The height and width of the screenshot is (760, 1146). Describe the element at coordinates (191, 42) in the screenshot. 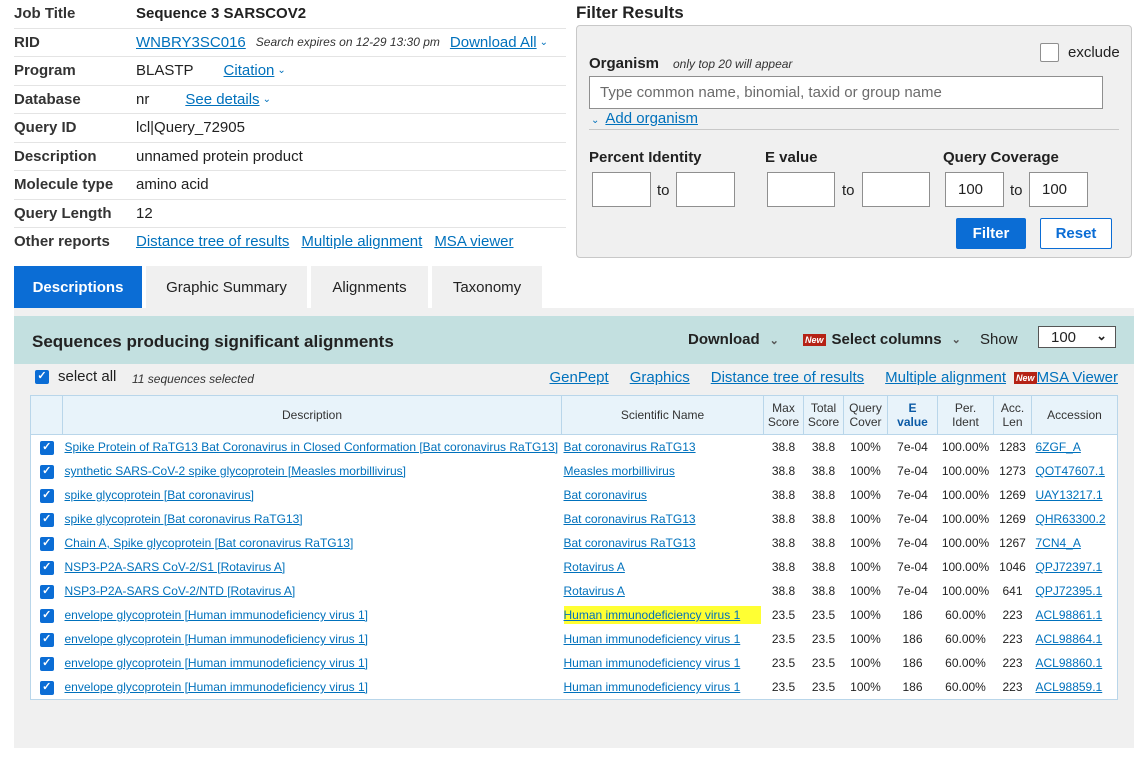

I see `rid-link: WNBRY3SC016` at that location.